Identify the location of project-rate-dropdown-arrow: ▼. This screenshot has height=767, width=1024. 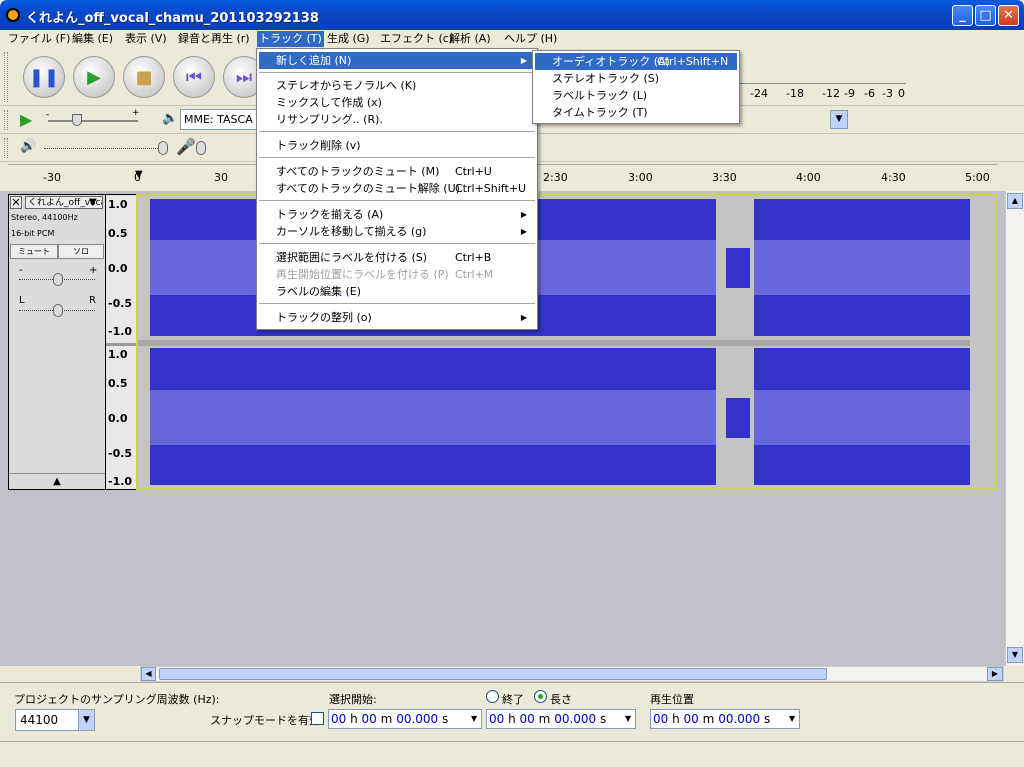
(86, 720).